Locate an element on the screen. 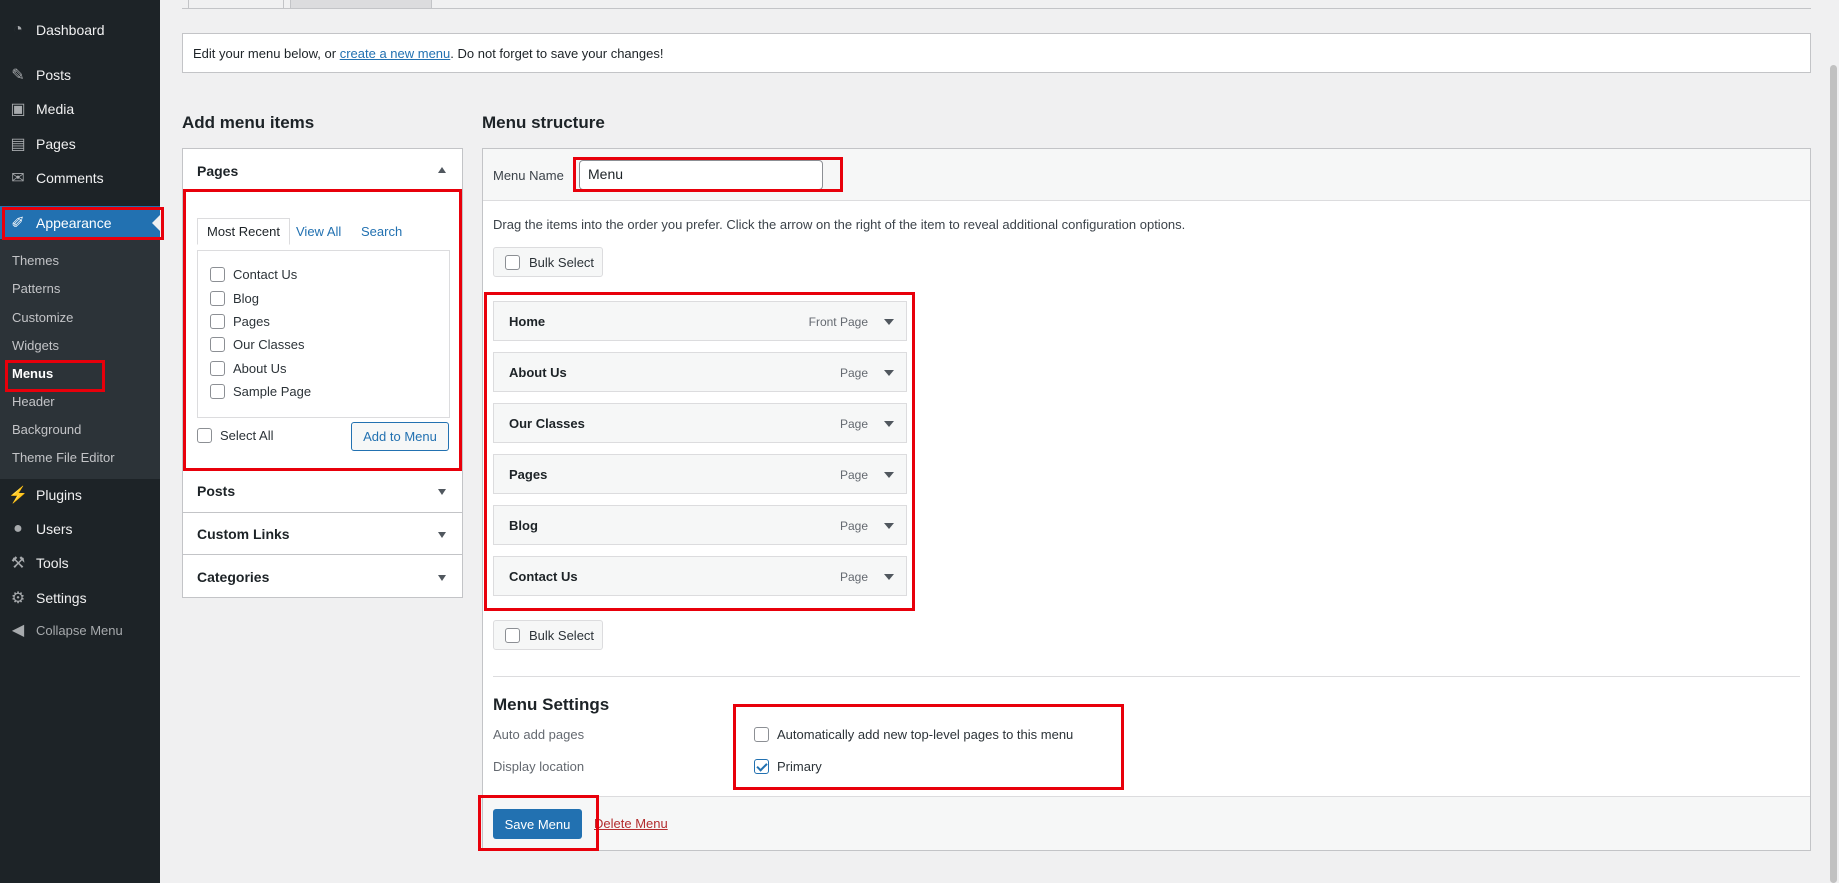 The height and width of the screenshot is (883, 1839). page-option-about-us: About Us is located at coordinates (248, 368).